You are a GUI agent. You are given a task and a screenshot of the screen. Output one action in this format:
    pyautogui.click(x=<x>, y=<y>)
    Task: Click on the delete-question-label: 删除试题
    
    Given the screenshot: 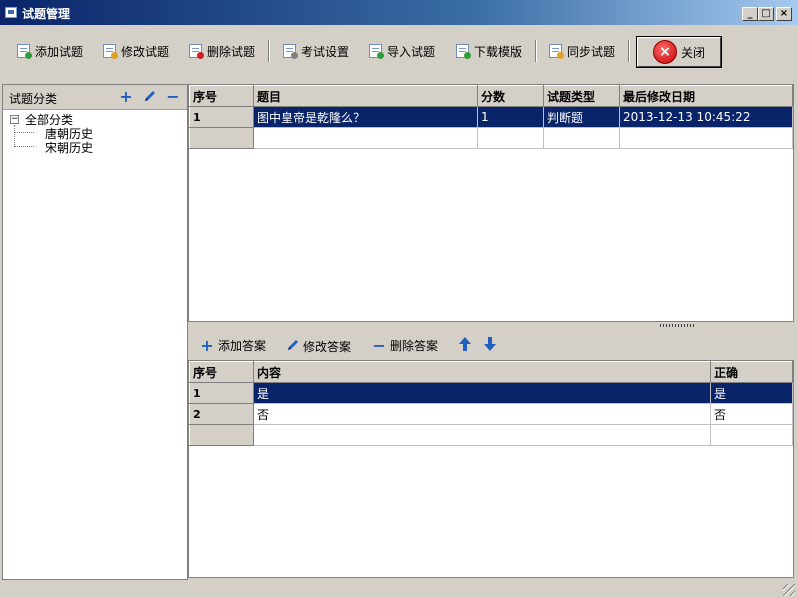 What is the action you would take?
    pyautogui.click(x=231, y=51)
    